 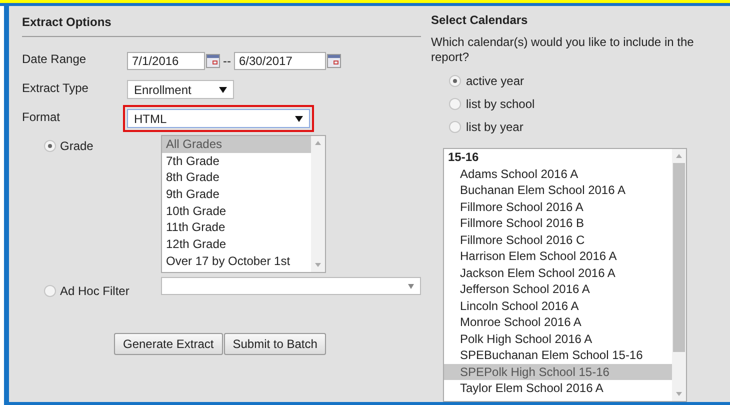 I want to click on list-item: 10th Grade, so click(x=236, y=211).